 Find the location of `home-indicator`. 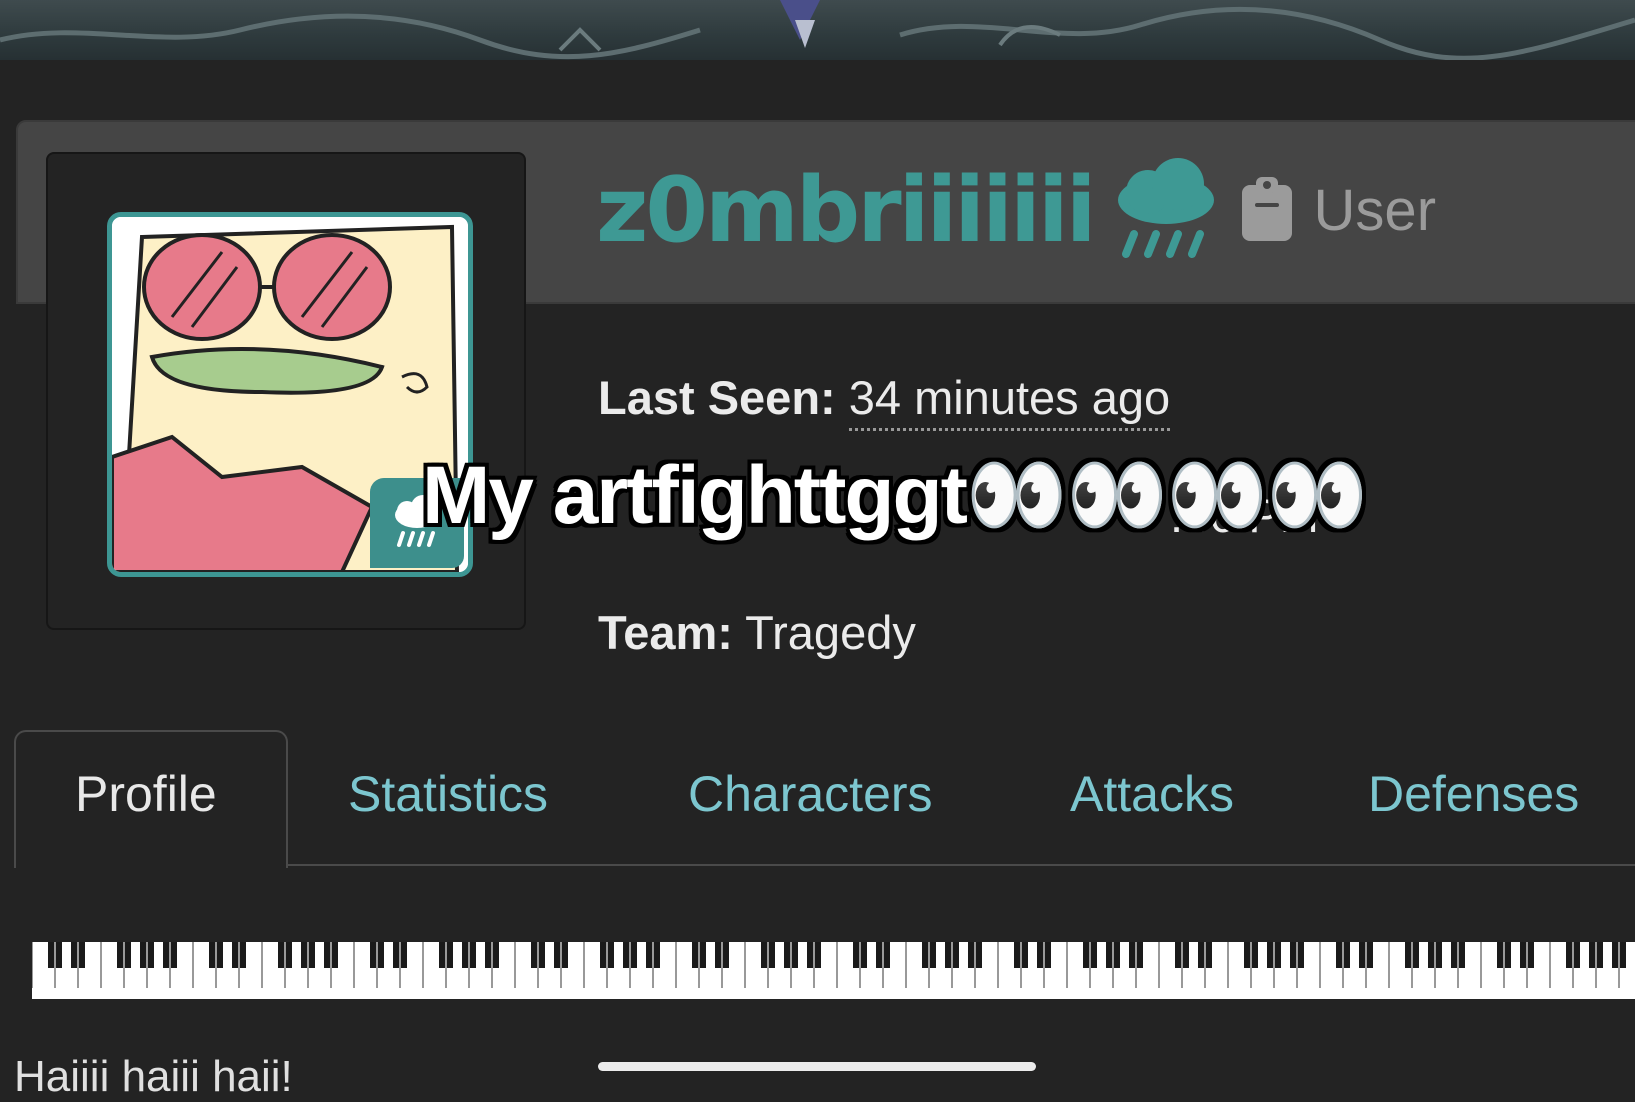

home-indicator is located at coordinates (817, 1066).